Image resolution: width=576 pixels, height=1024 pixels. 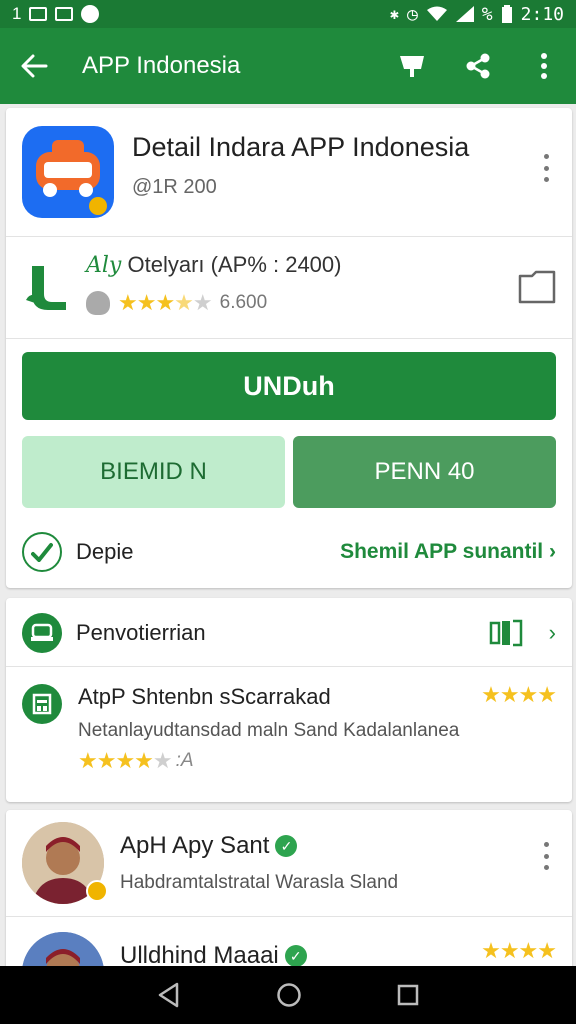 I want to click on back-button, so click(x=34, y=66).